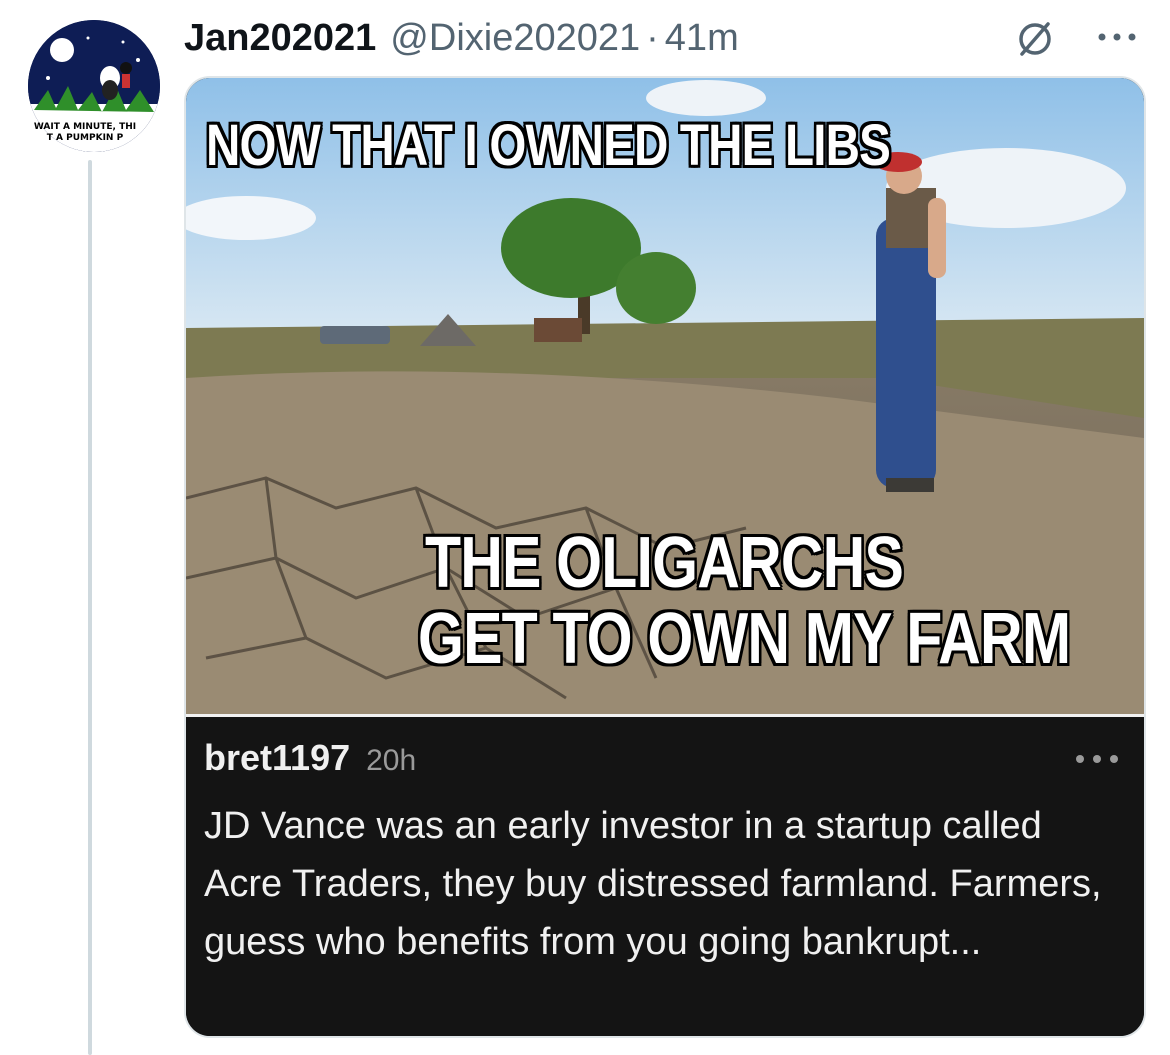  I want to click on handle: @Dixie202021, so click(515, 38).